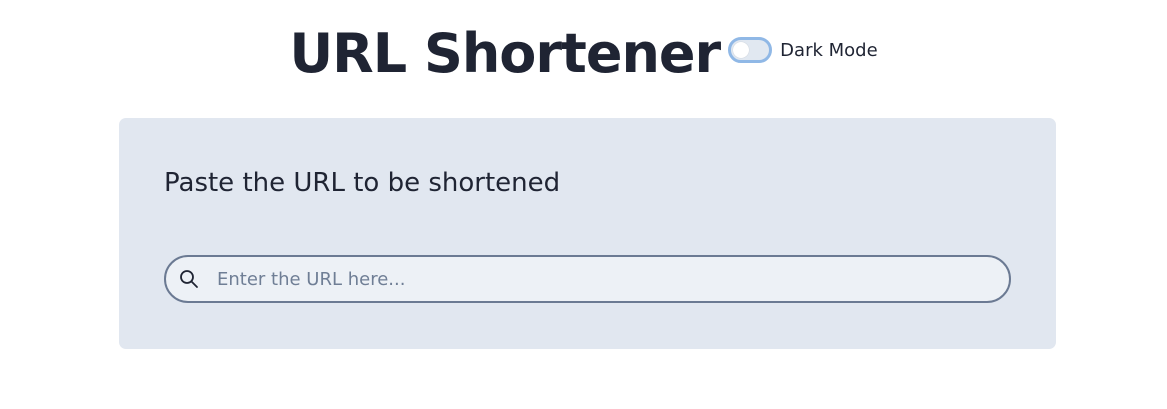 The image size is (1167, 409). I want to click on url-input, so click(607, 279).